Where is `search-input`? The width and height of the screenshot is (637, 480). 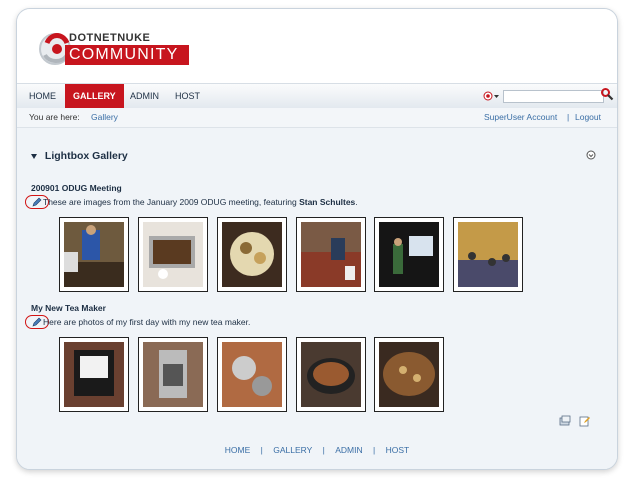 search-input is located at coordinates (553, 96).